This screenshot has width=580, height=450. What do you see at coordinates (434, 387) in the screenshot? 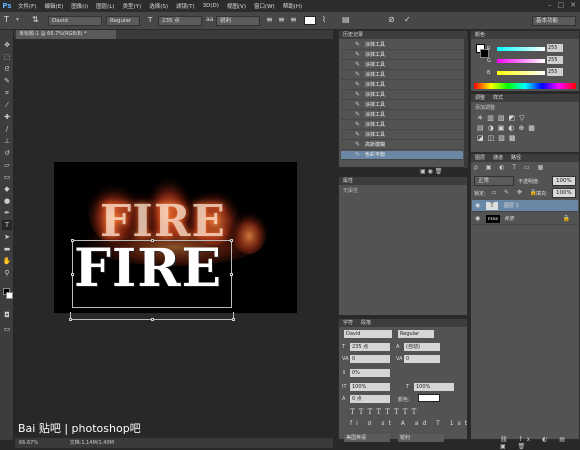
I see `char-horizontal-scale-field: 100%` at bounding box center [434, 387].